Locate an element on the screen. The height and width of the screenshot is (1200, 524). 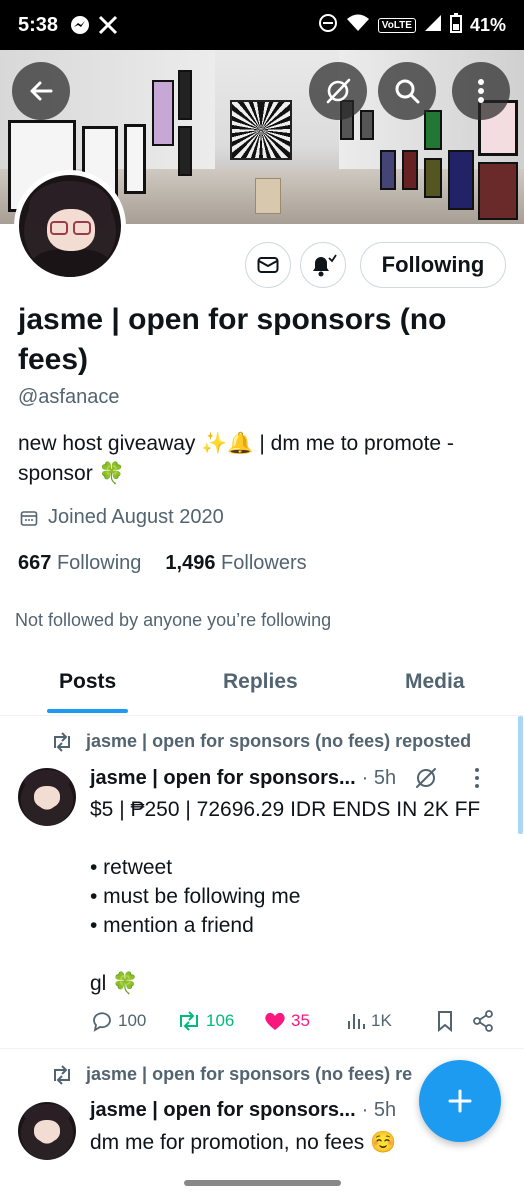
views-chart-icon is located at coordinates (356, 1021).